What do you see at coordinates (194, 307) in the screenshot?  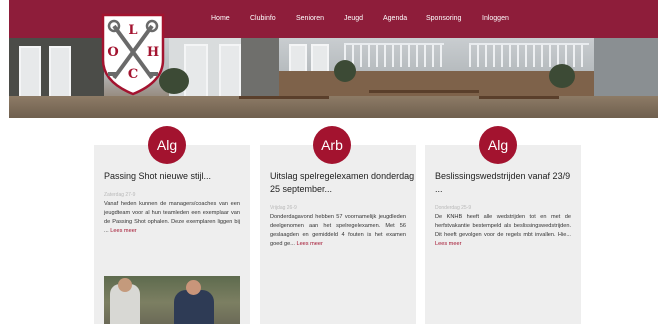 I see `photo-person` at bounding box center [194, 307].